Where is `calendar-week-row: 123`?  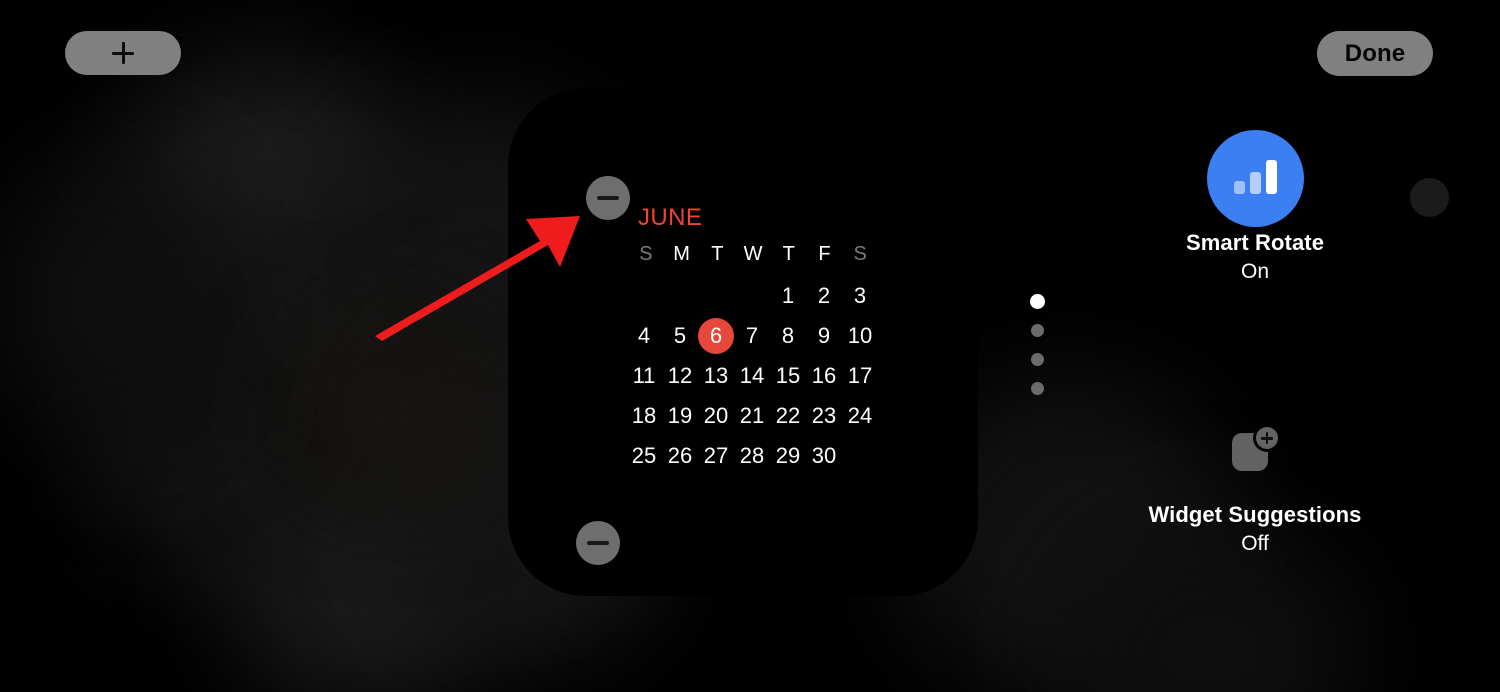
calendar-week-row: 123 is located at coordinates (754, 298).